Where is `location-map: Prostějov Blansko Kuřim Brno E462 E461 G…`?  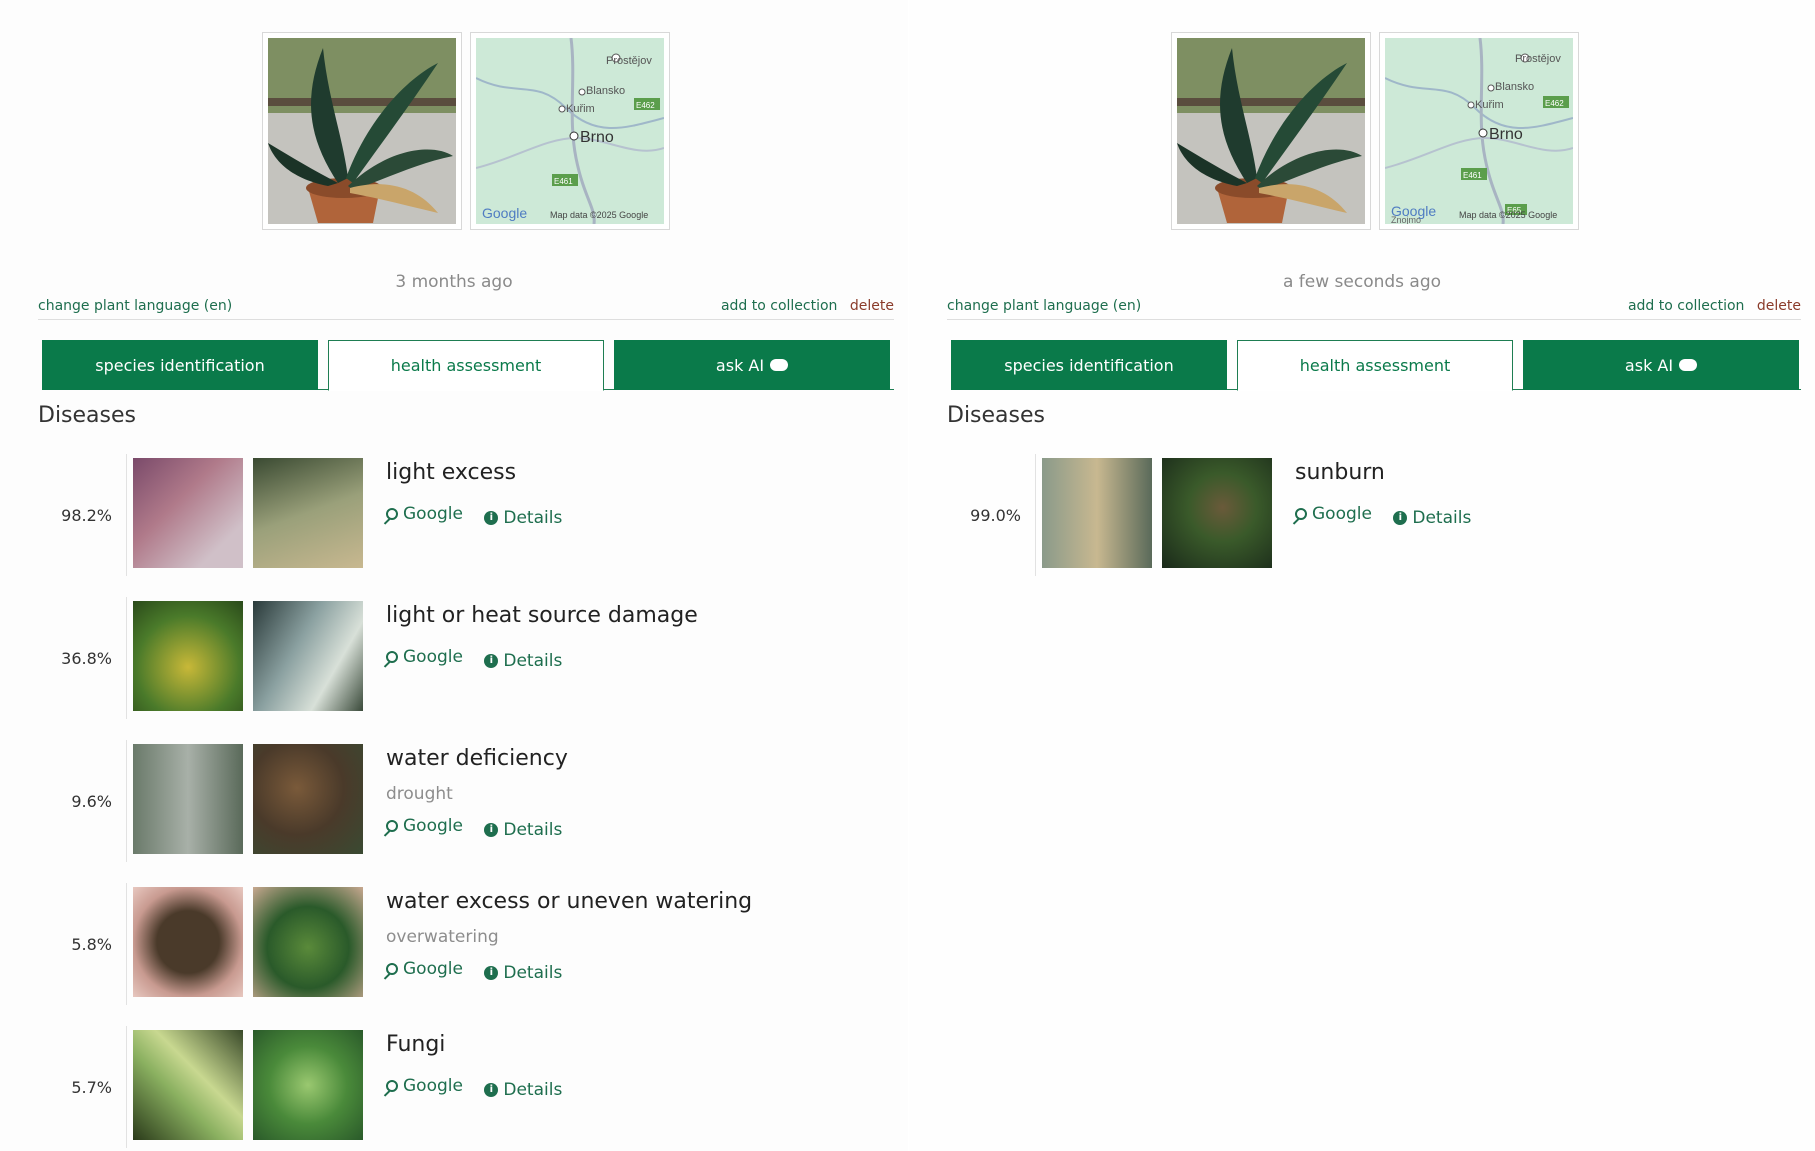 location-map: Prostějov Blansko Kuřim Brno E462 E461 G… is located at coordinates (570, 131).